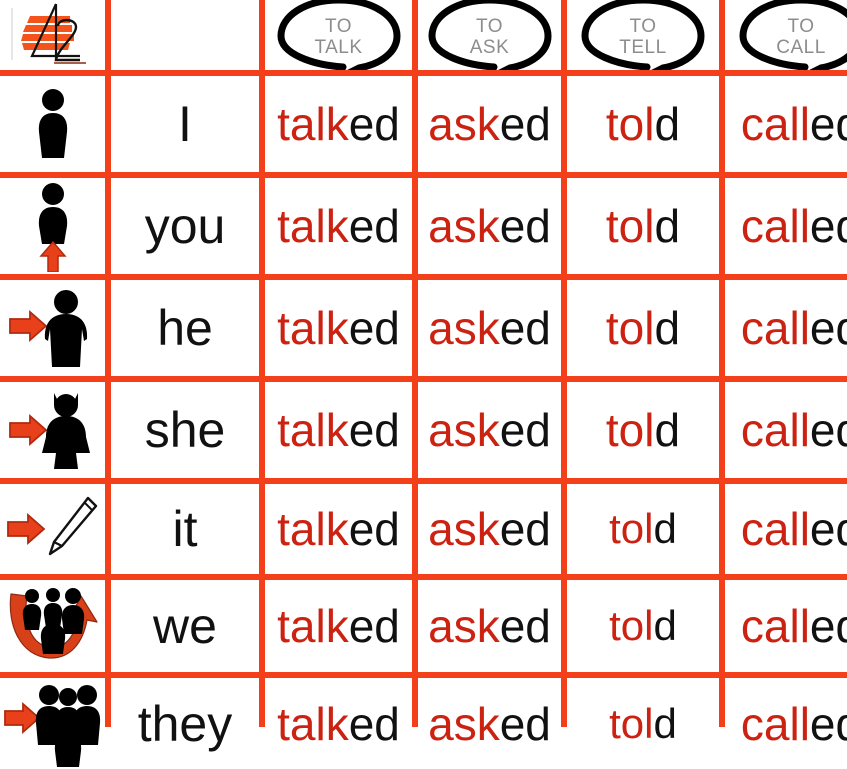 This screenshot has height=769, width=847. I want to click on pronoun-header-cell, so click(185, 35).